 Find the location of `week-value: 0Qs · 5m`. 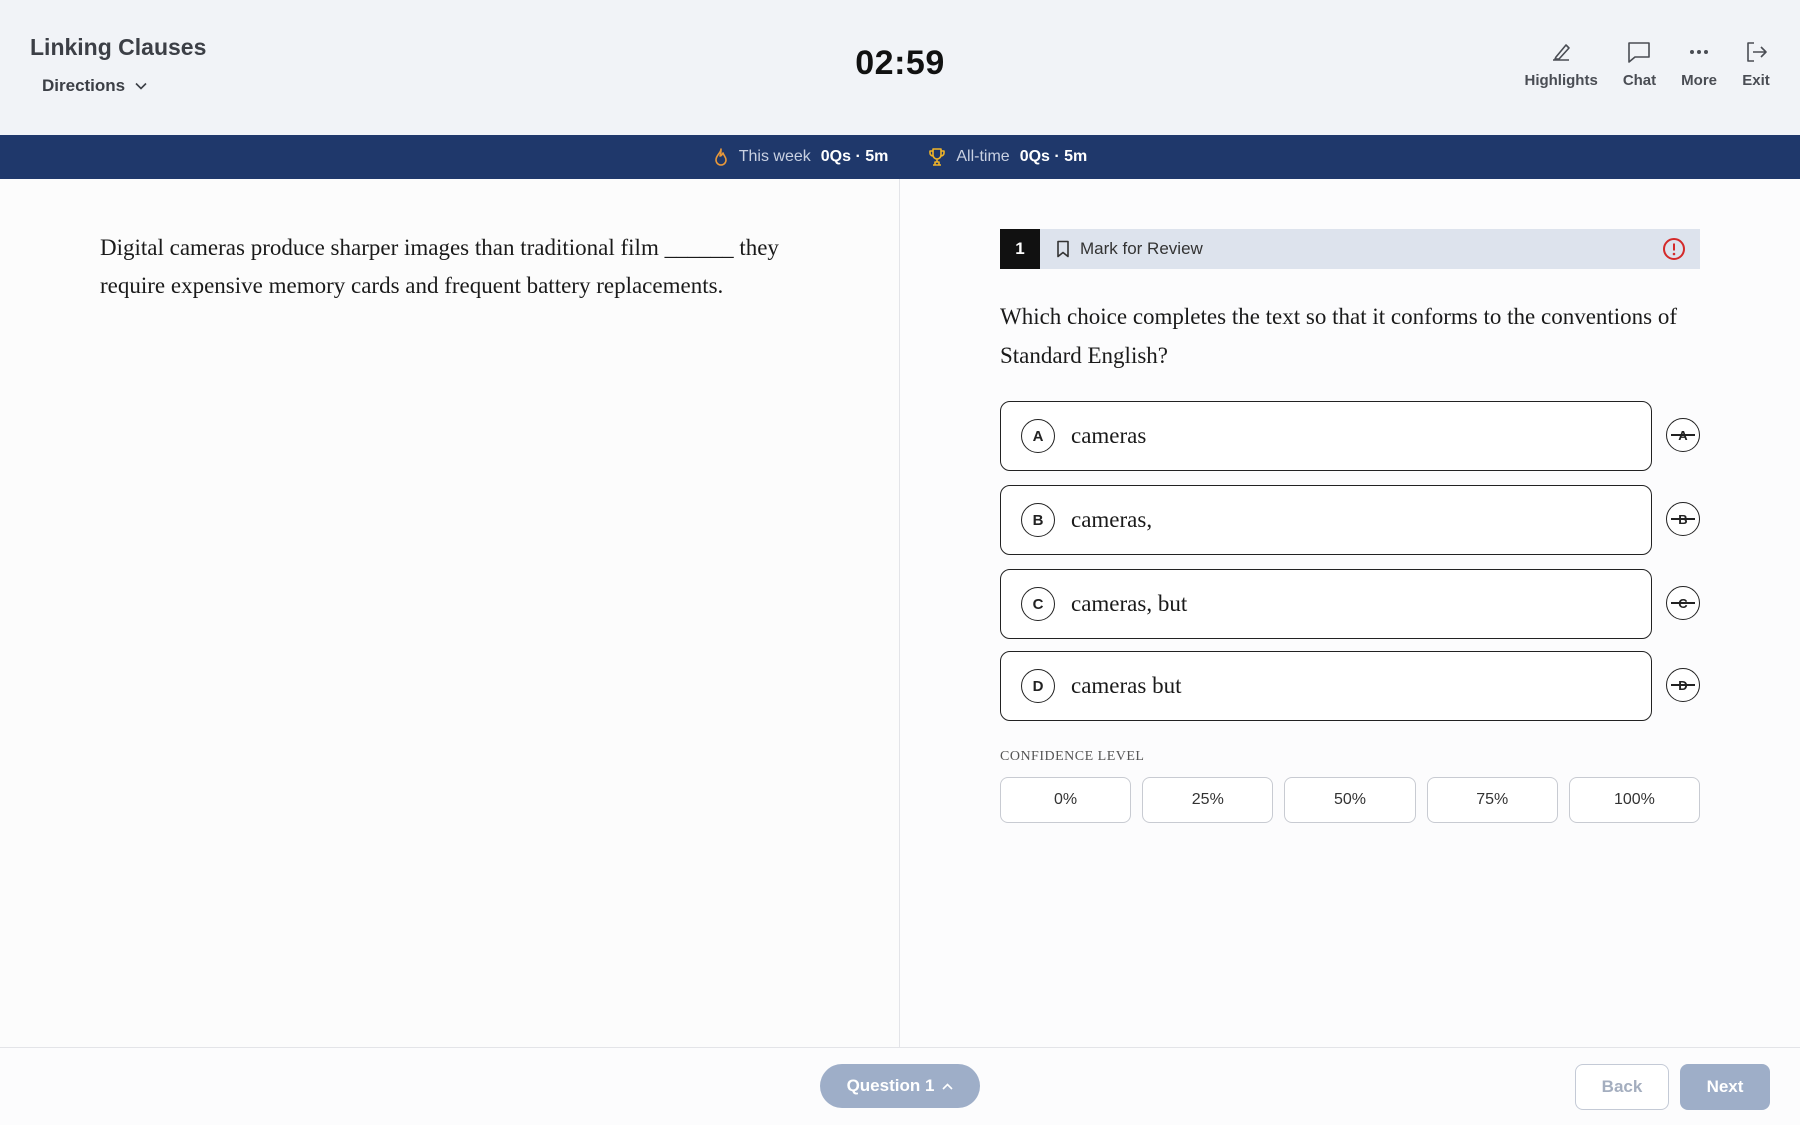

week-value: 0Qs · 5m is located at coordinates (854, 156).